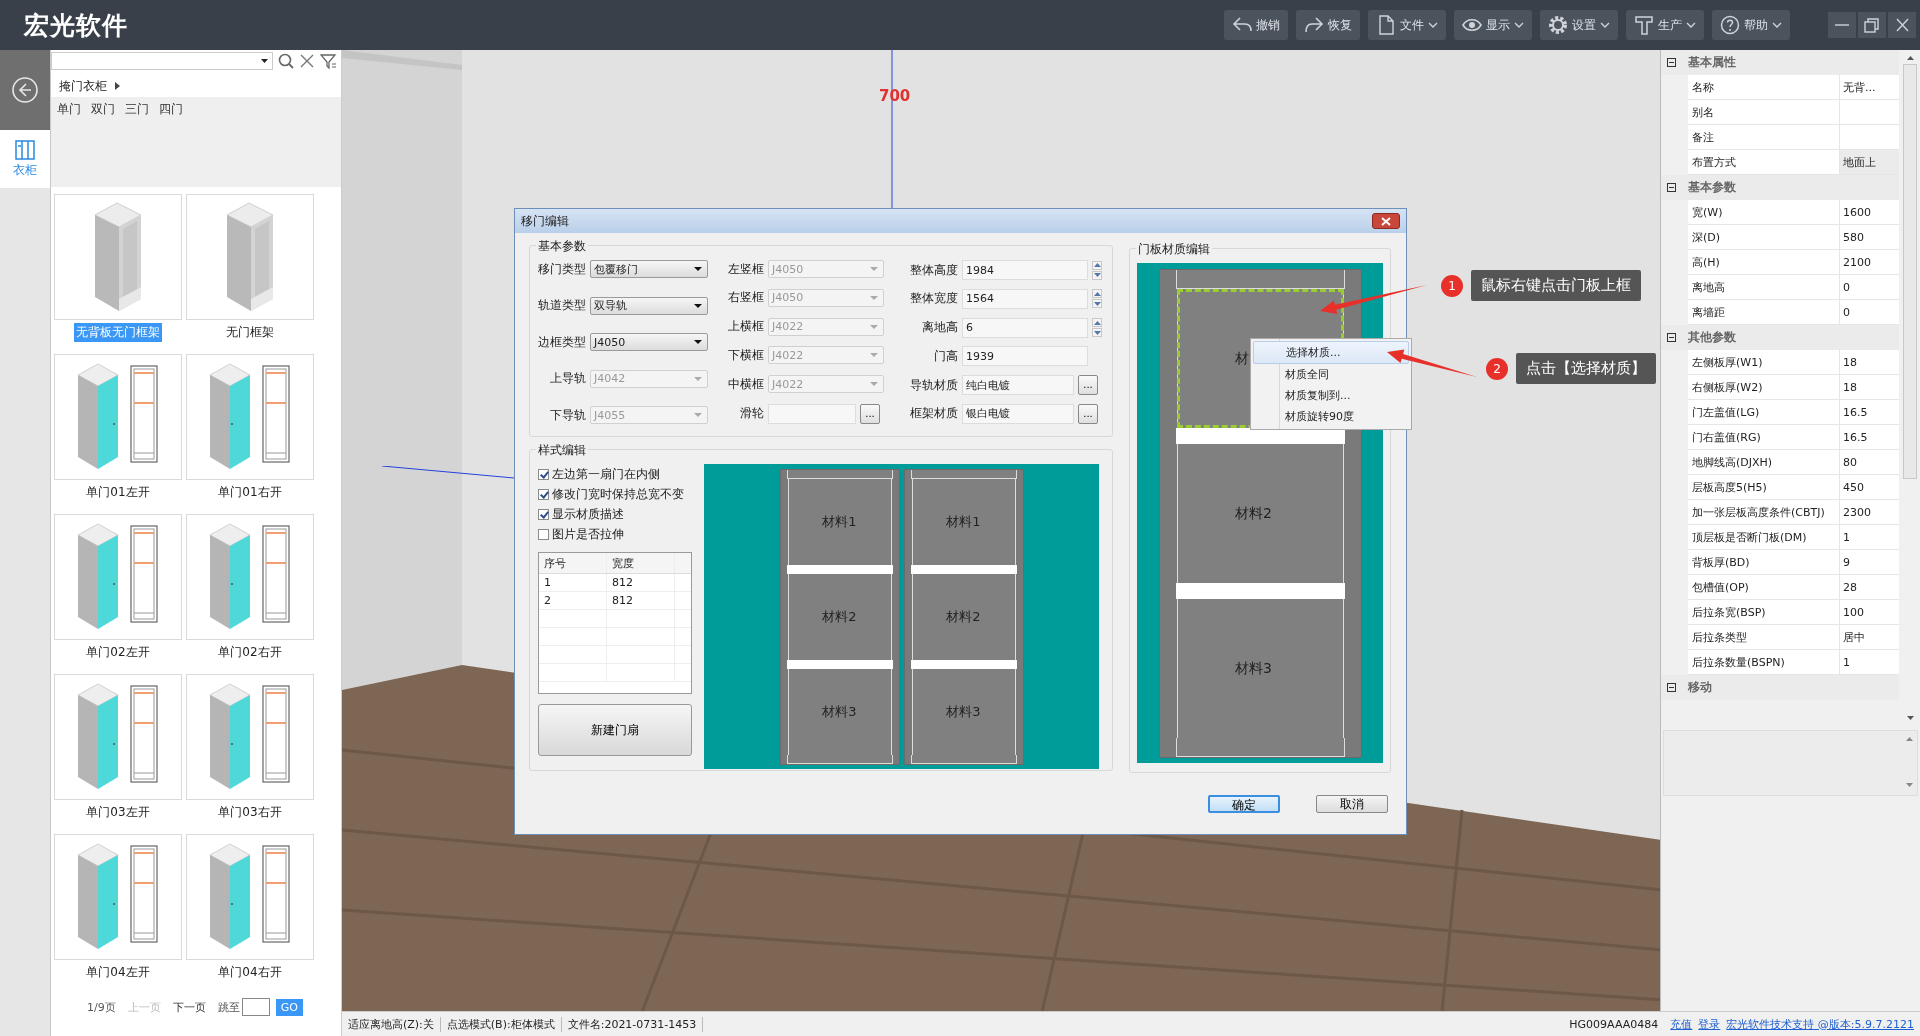 This screenshot has height=1036, width=1920. Describe the element at coordinates (745, 327) in the screenshot. I see `field-label: 上横框` at that location.